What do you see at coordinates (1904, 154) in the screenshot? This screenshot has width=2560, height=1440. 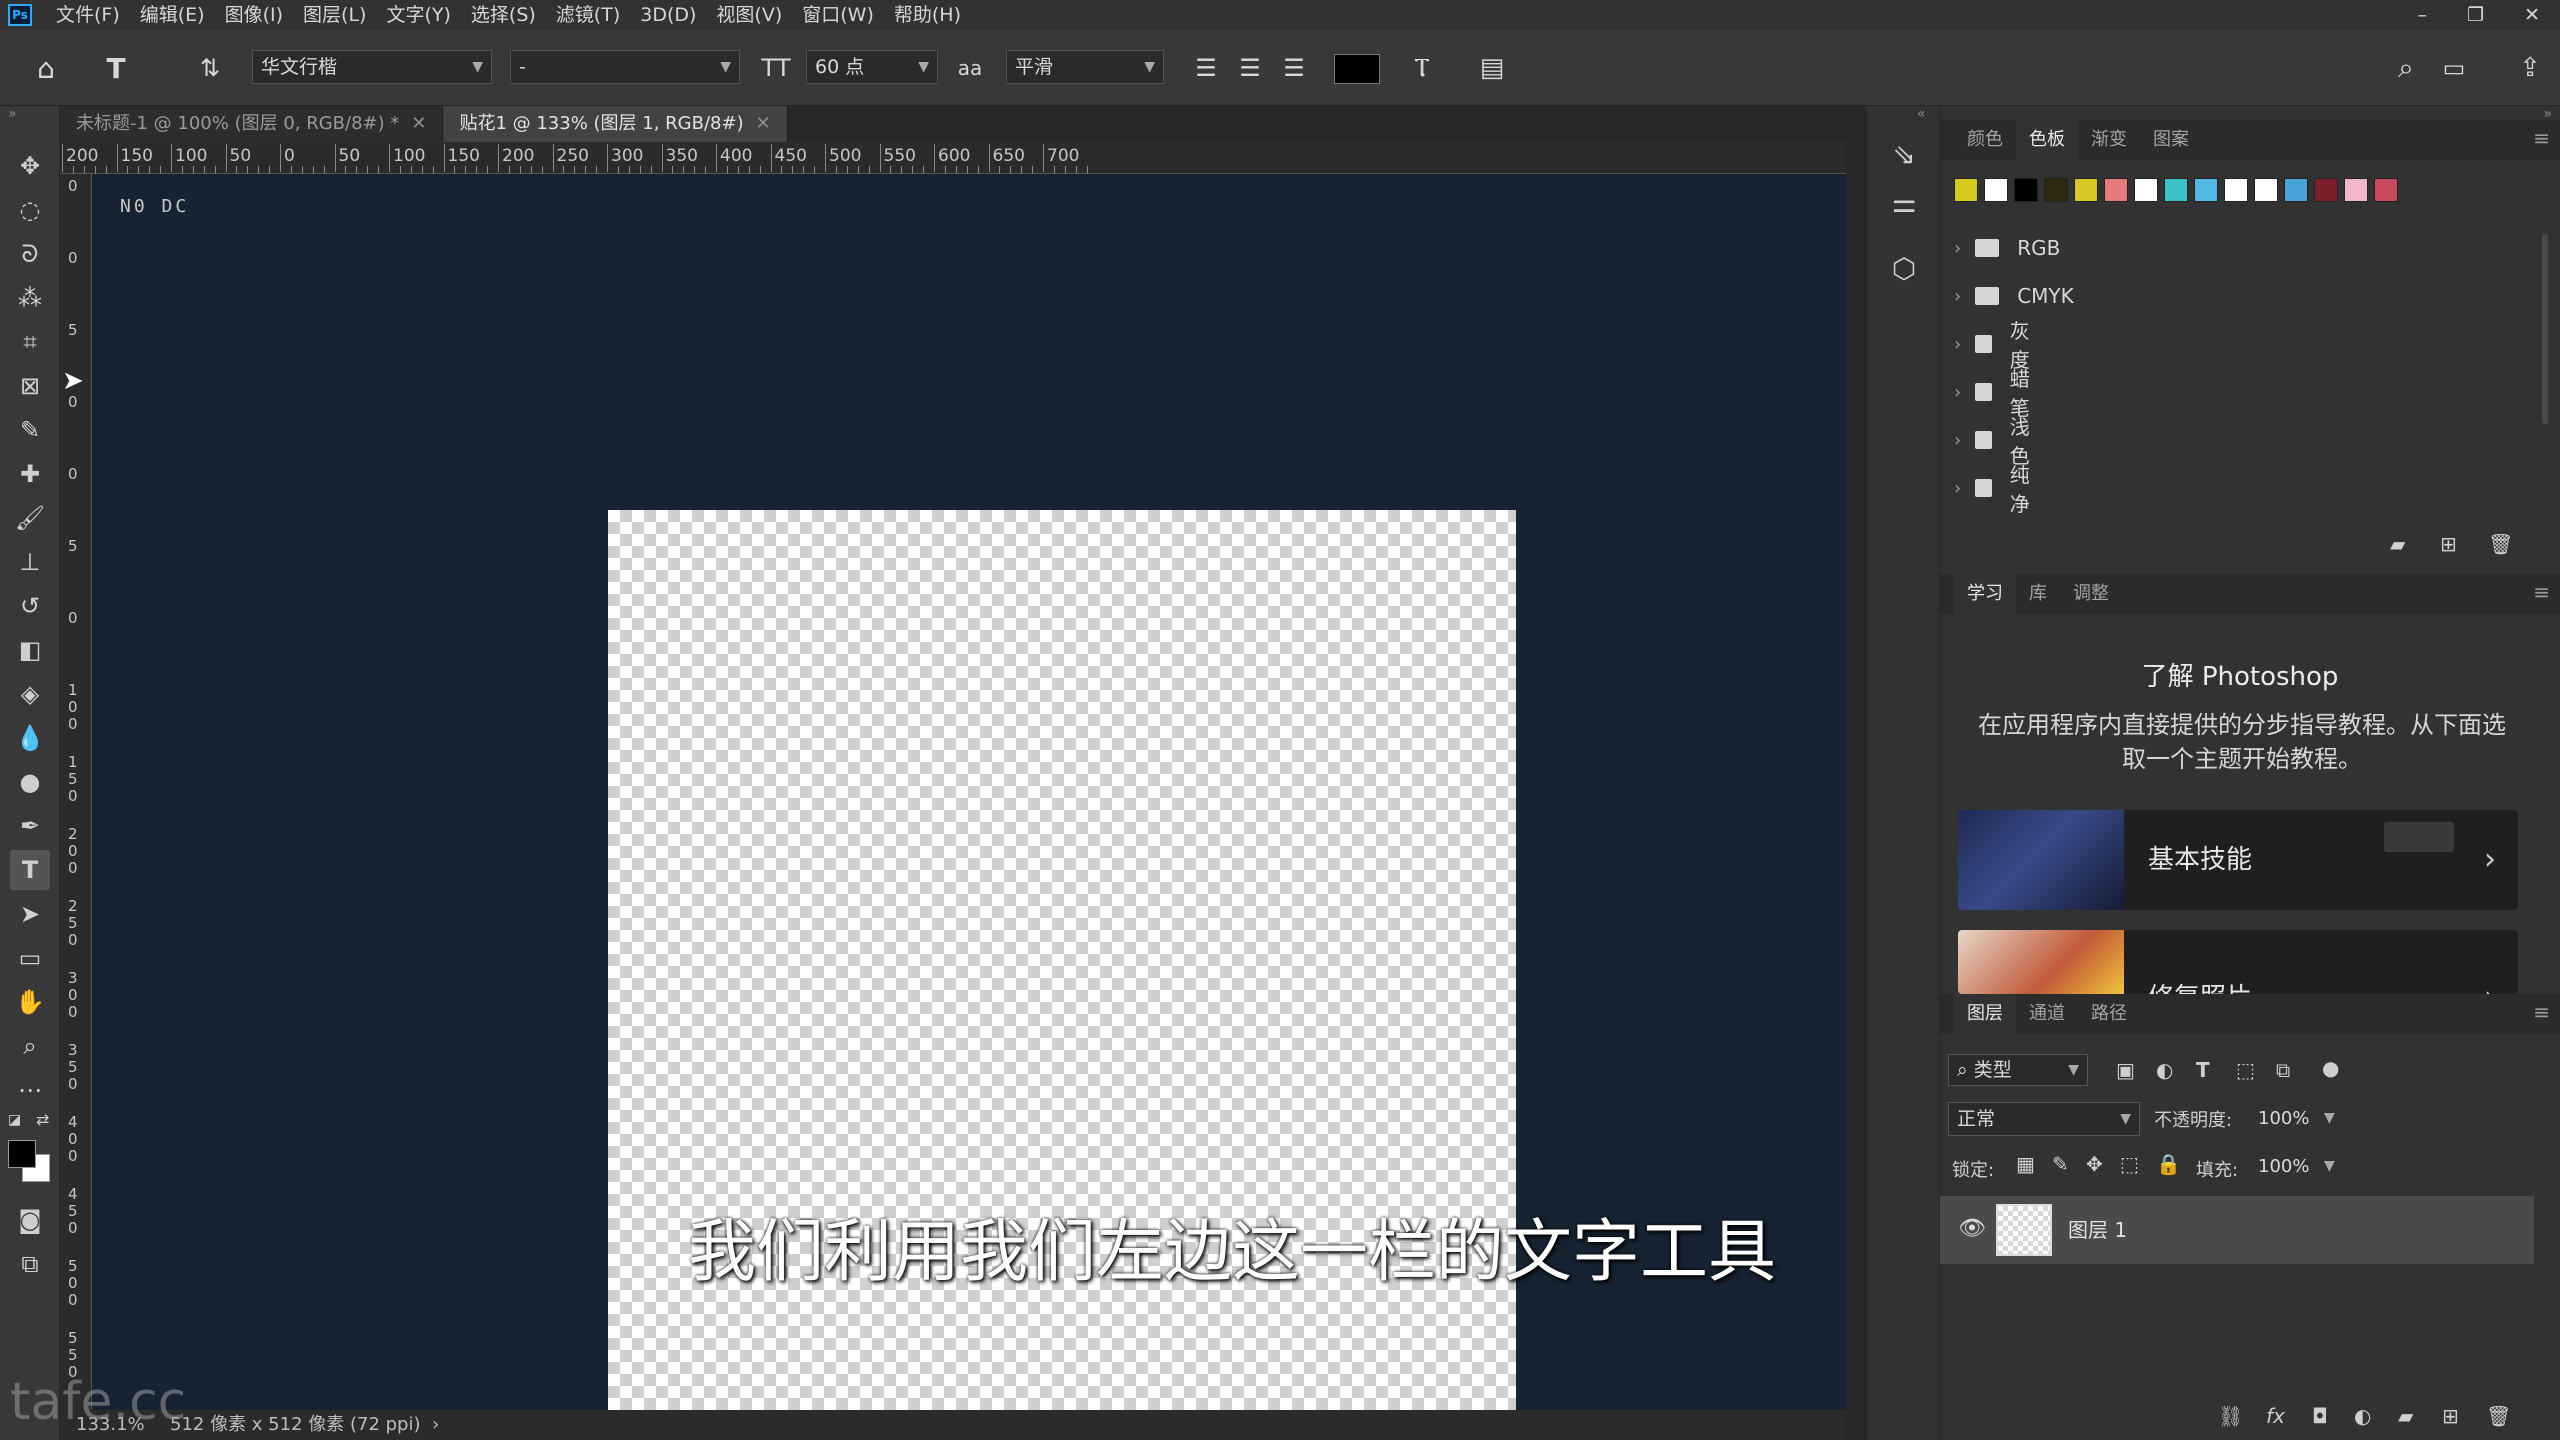 I see `history-panel-icon: ⇘` at bounding box center [1904, 154].